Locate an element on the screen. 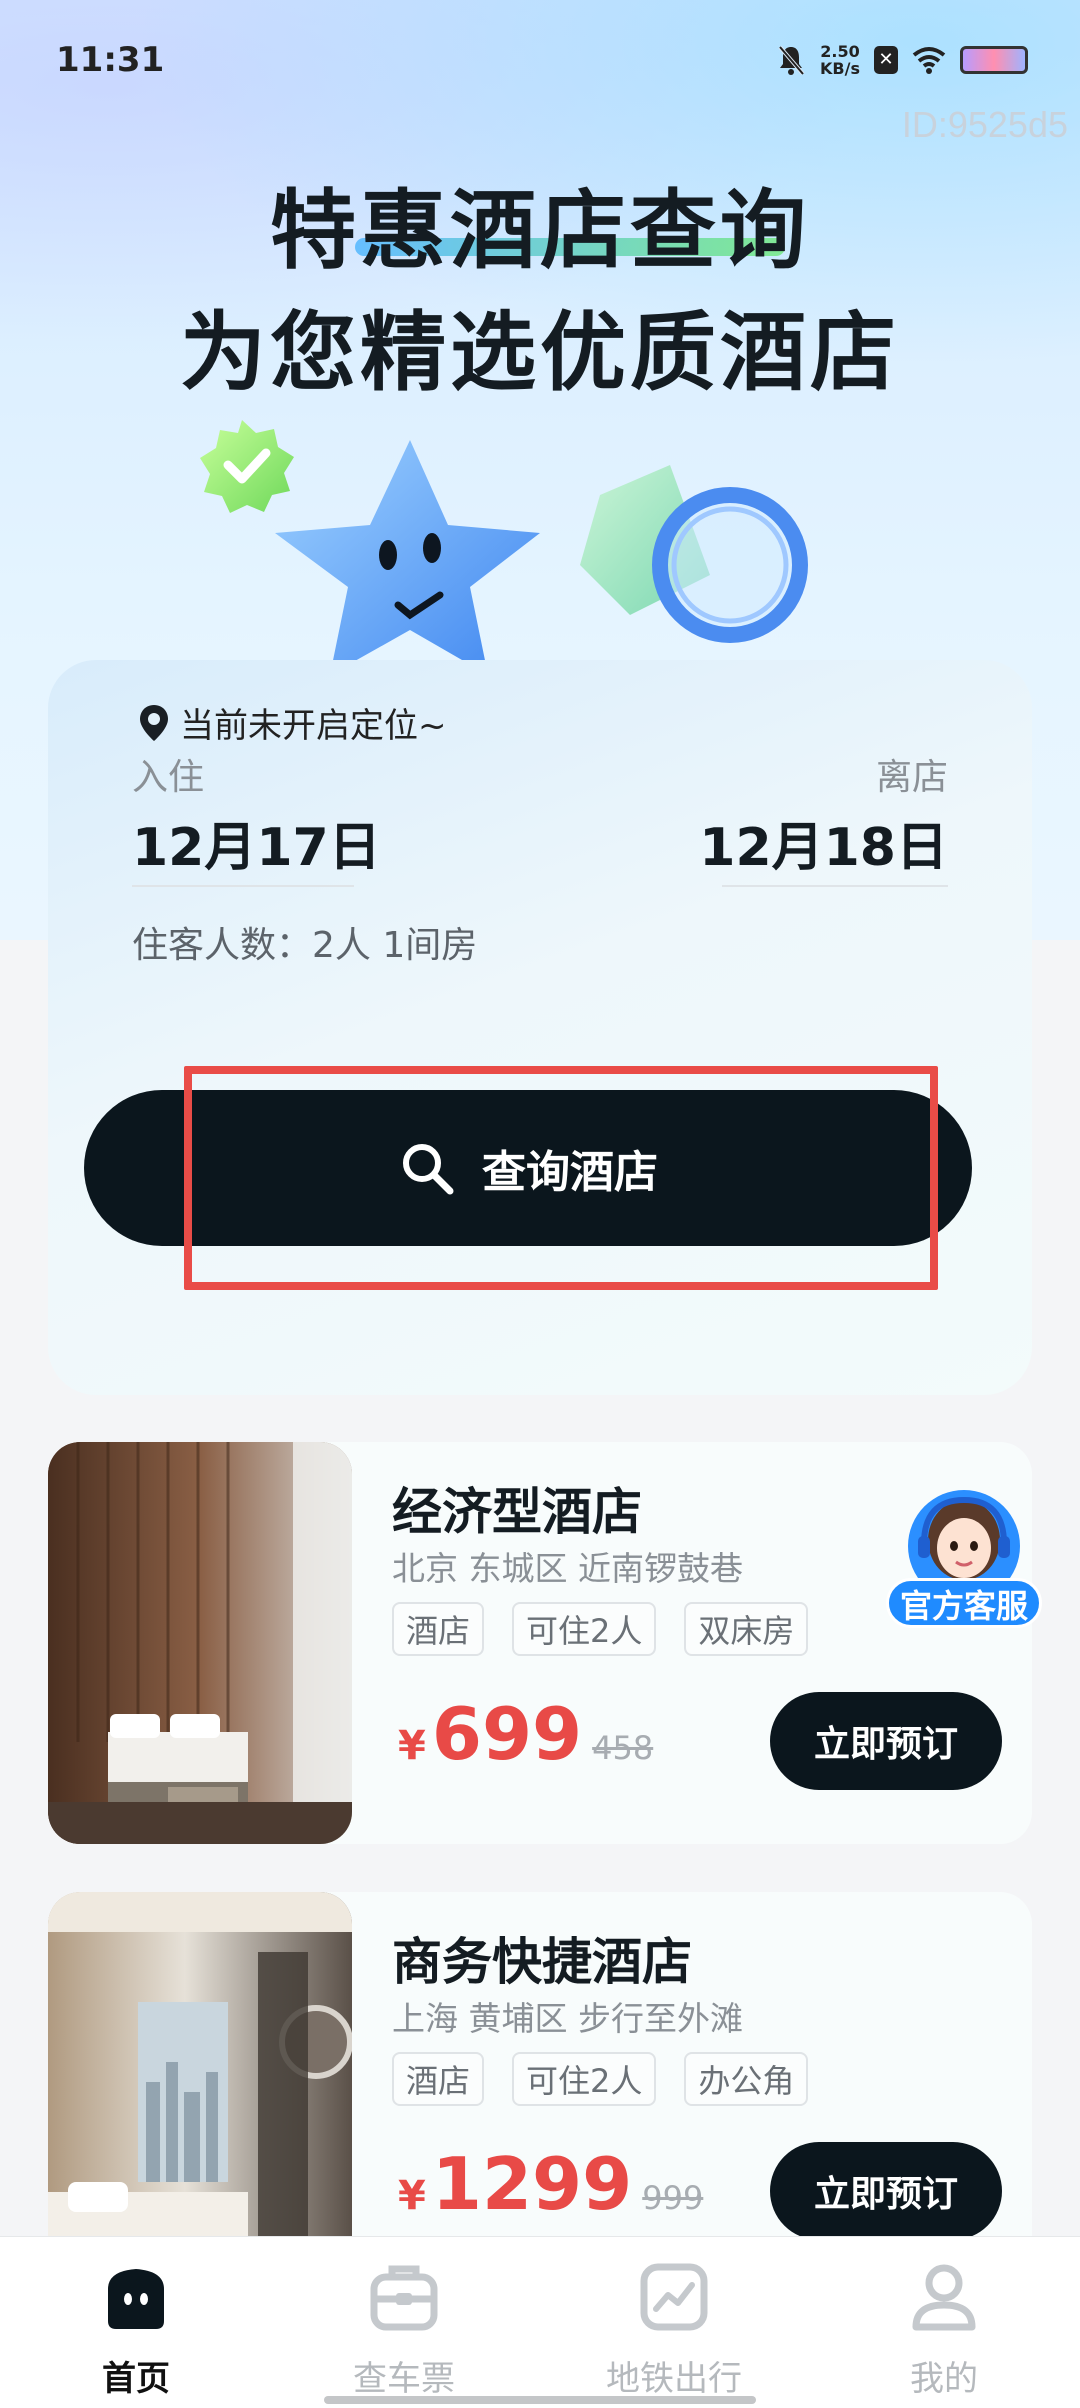  home-icon is located at coordinates (136, 2299).